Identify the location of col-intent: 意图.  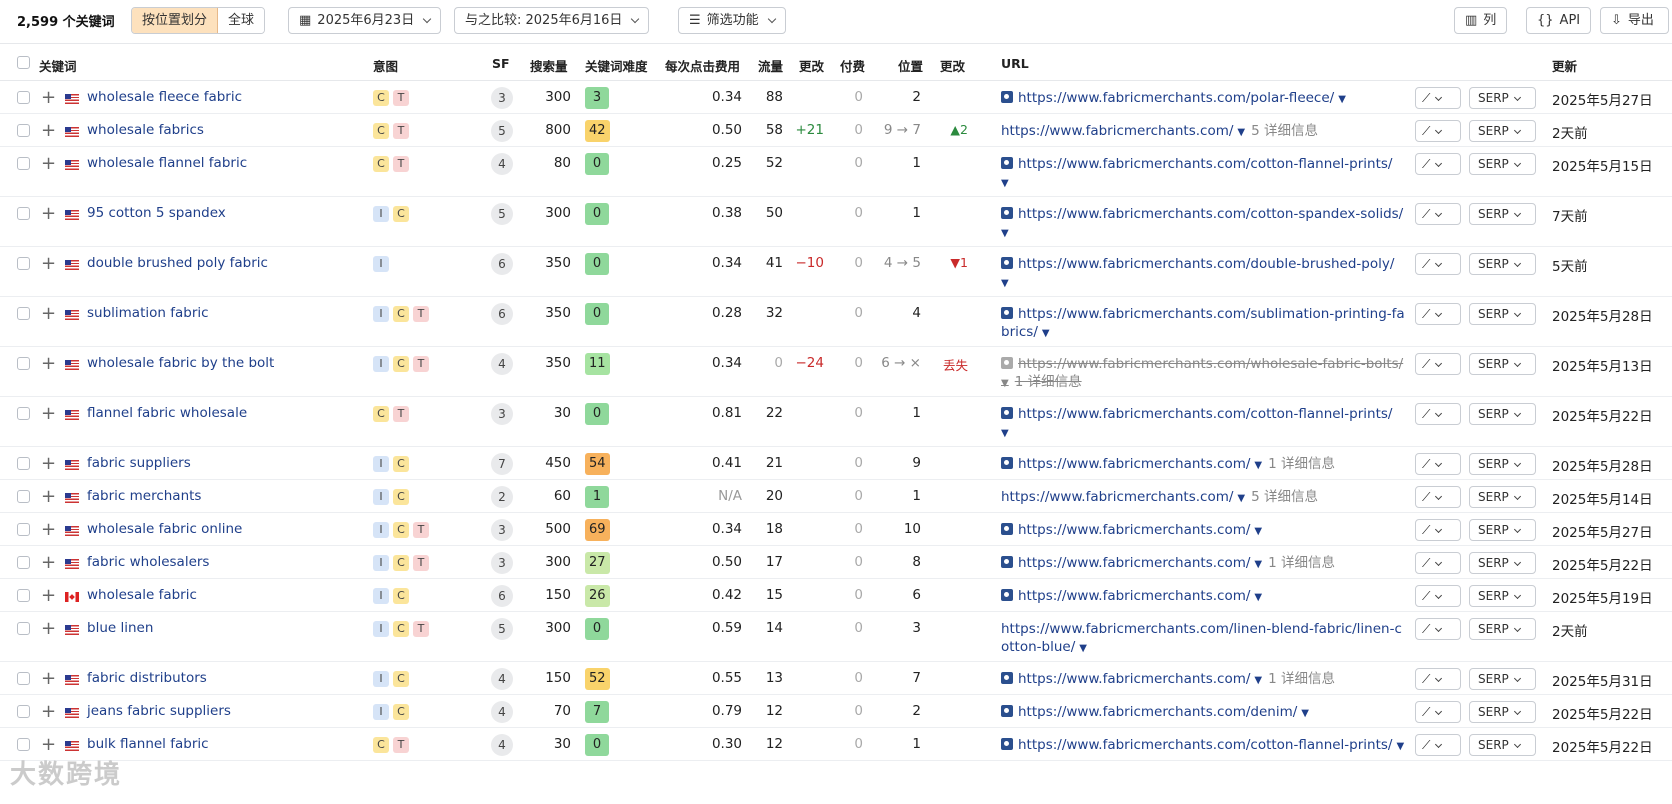
(385, 65).